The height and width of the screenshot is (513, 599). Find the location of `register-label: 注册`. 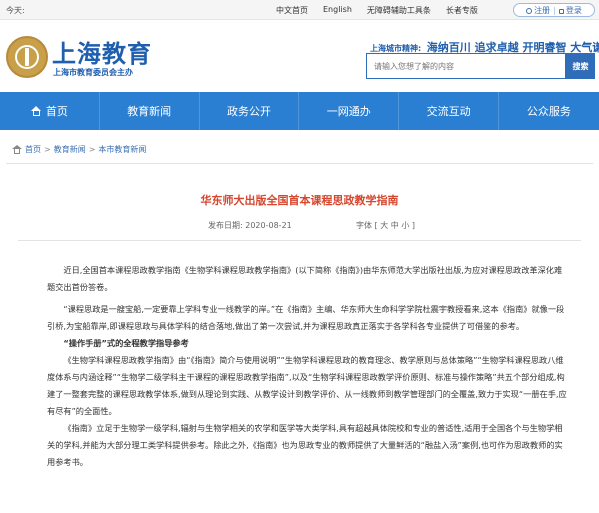

register-label: 注册 is located at coordinates (542, 10).